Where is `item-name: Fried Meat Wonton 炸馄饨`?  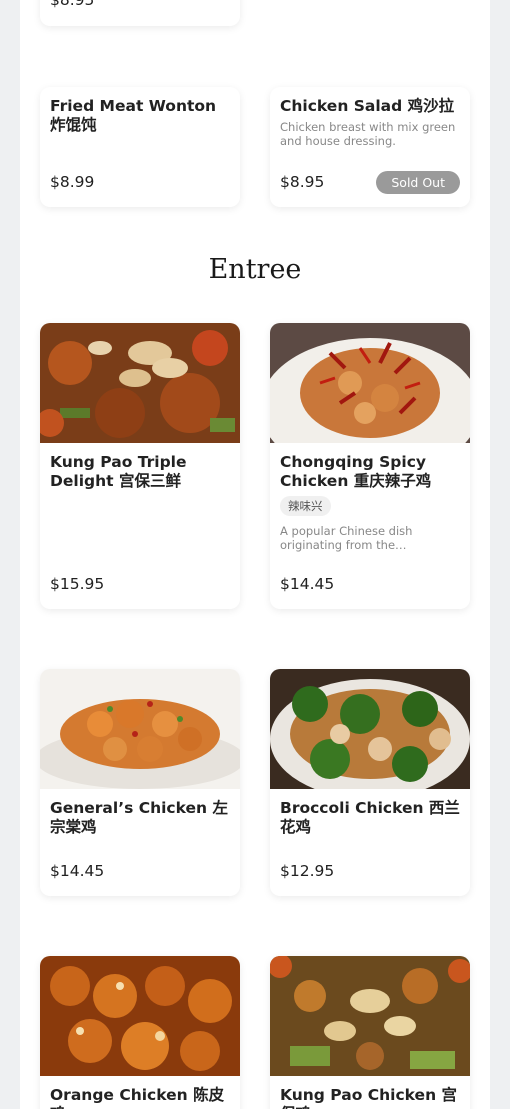
item-name: Fried Meat Wonton 炸馄饨 is located at coordinates (133, 115).